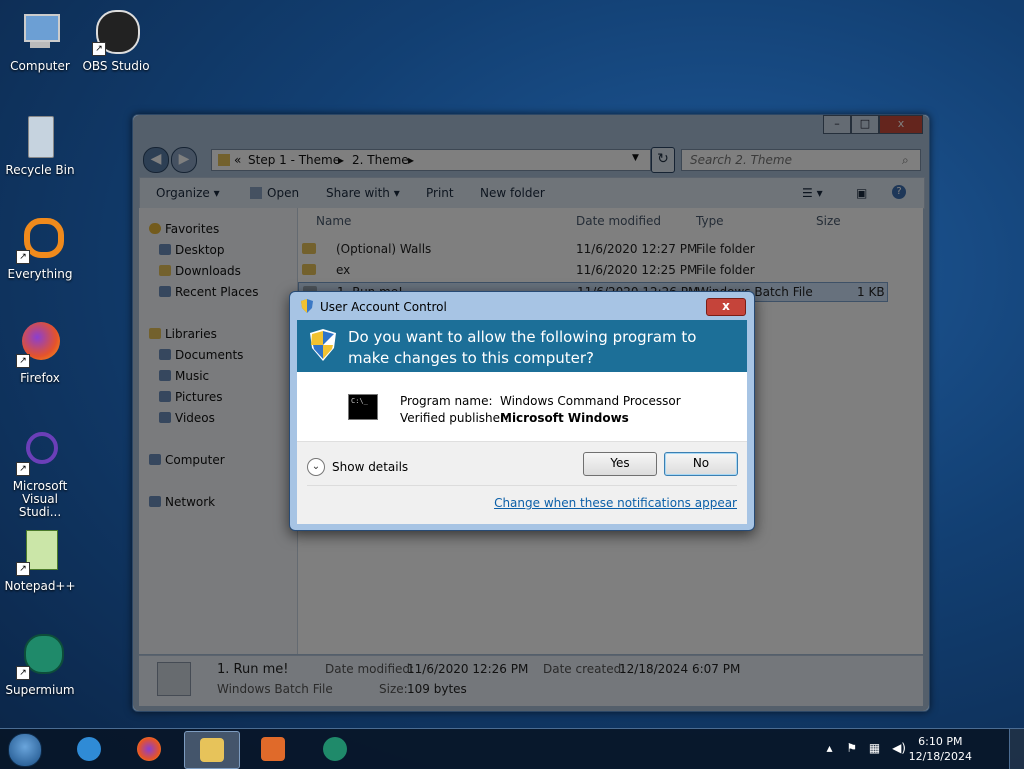 The height and width of the screenshot is (769, 1024). I want to click on organize-button: Organize ▾, so click(188, 193).